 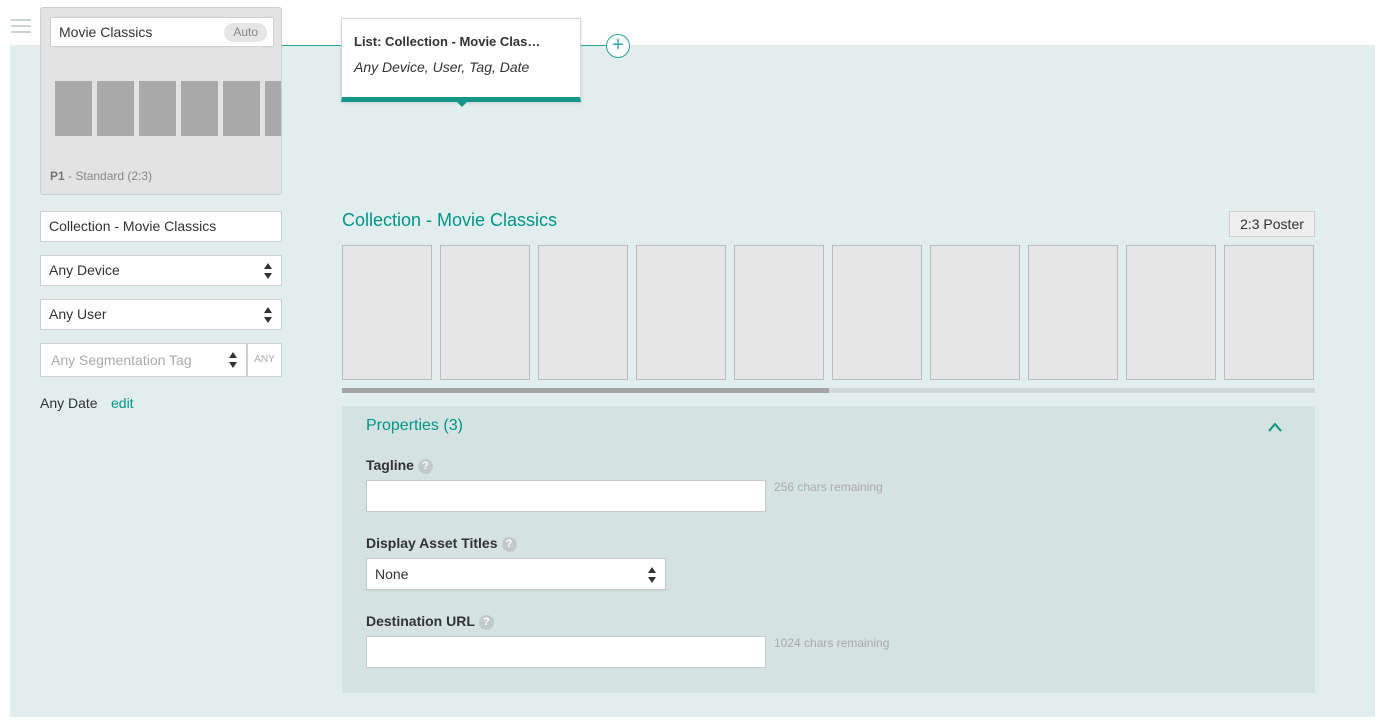 I want to click on card-title-text: Movie Classics, so click(x=106, y=32).